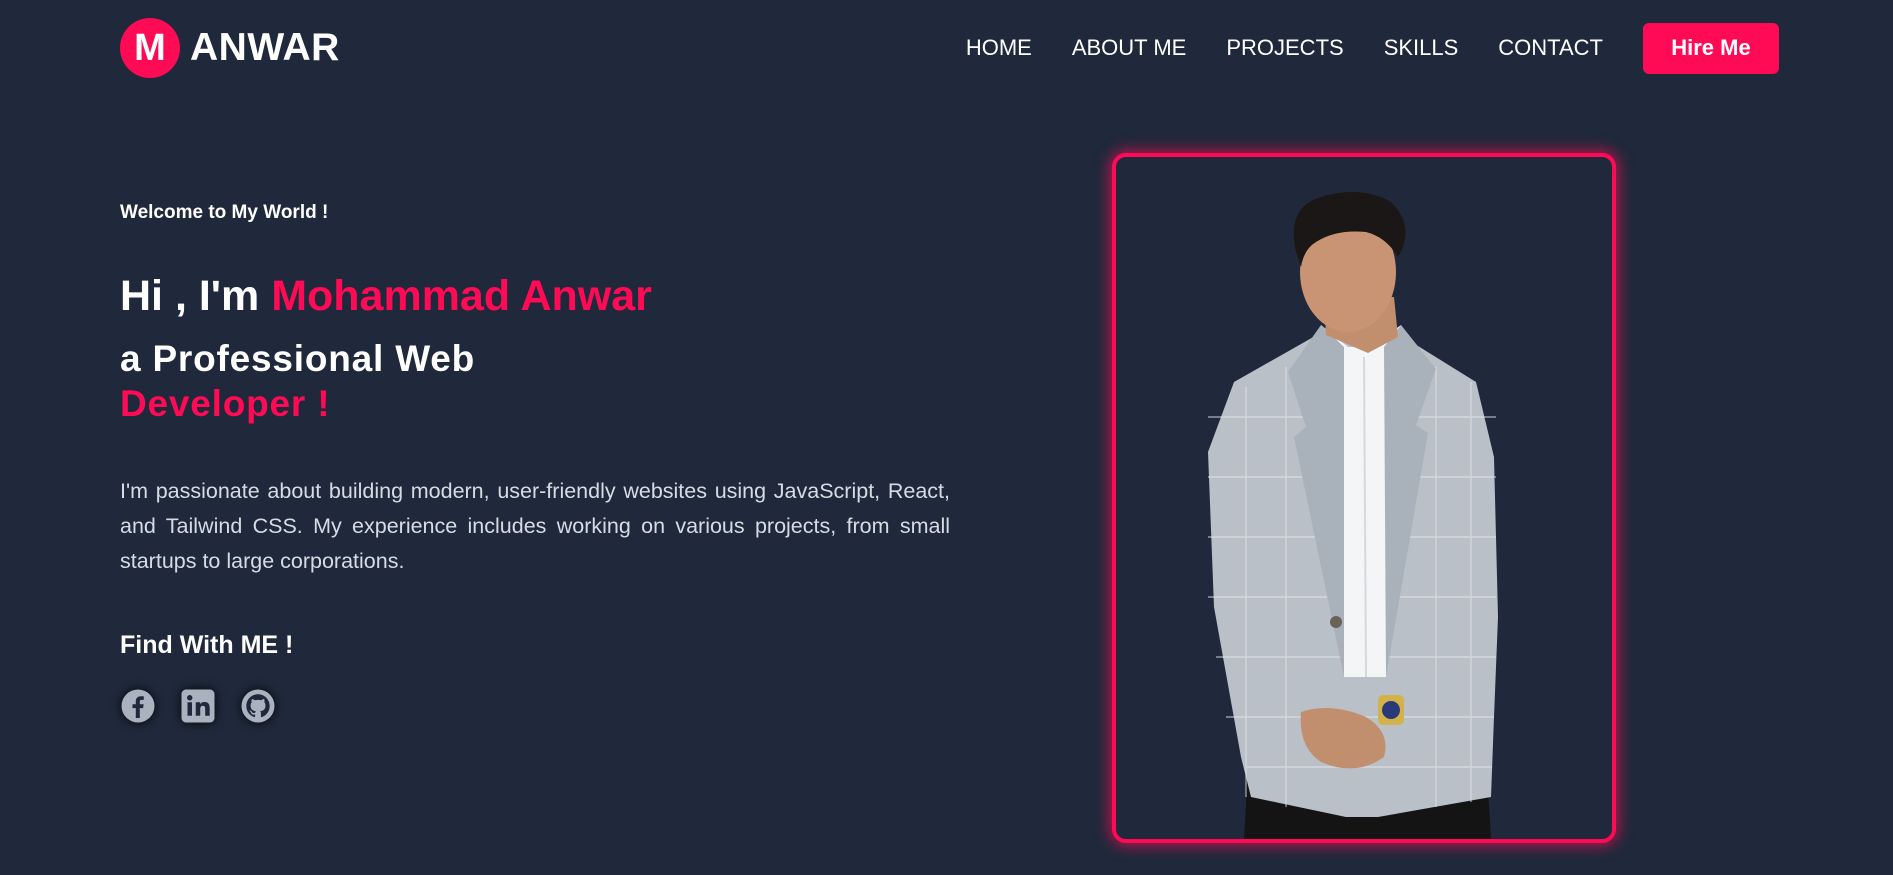 The width and height of the screenshot is (1893, 875). I want to click on hire-me-button: Hire Me, so click(1711, 48).